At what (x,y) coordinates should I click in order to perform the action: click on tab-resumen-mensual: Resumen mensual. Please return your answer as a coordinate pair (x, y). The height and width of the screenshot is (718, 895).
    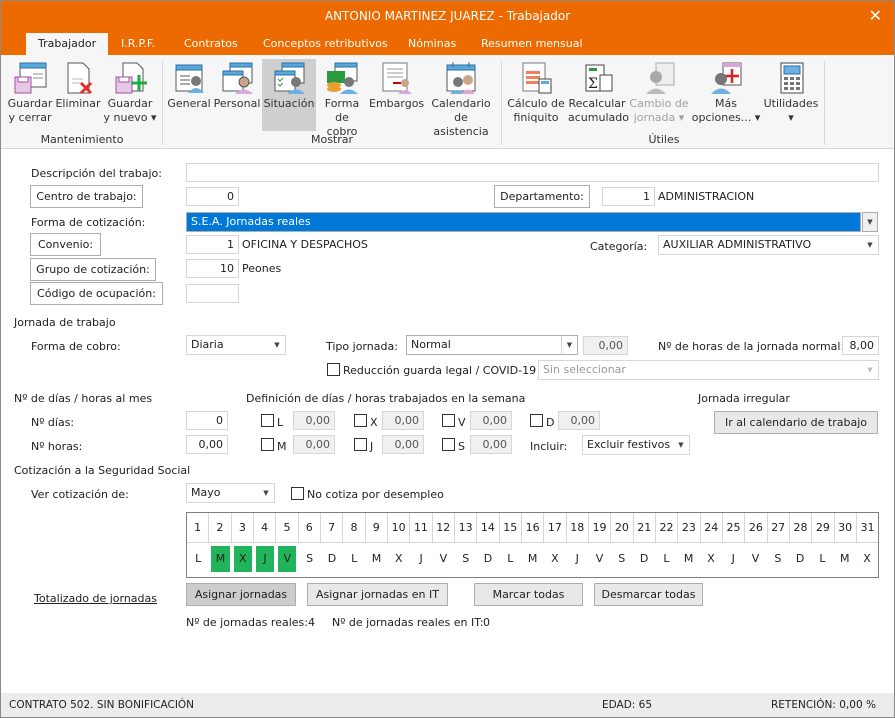
    Looking at the image, I should click on (532, 44).